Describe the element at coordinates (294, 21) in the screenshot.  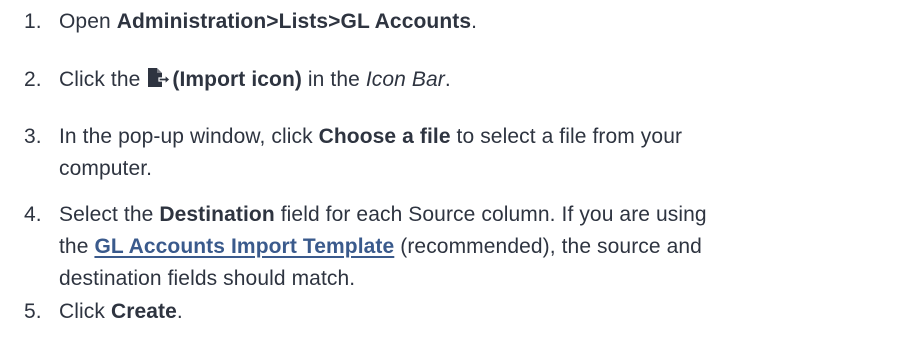
I see `menu-path: Administration>Lists>GL Accounts` at that location.